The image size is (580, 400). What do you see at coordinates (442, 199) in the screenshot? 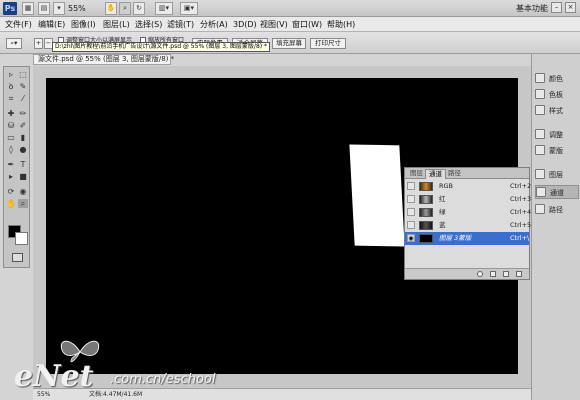
I see `channel-name: 红` at bounding box center [442, 199].